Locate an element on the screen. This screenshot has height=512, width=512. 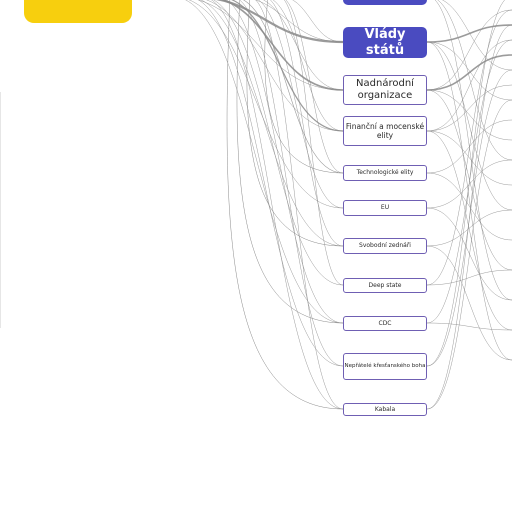
node-eu: EU is located at coordinates (385, 208).